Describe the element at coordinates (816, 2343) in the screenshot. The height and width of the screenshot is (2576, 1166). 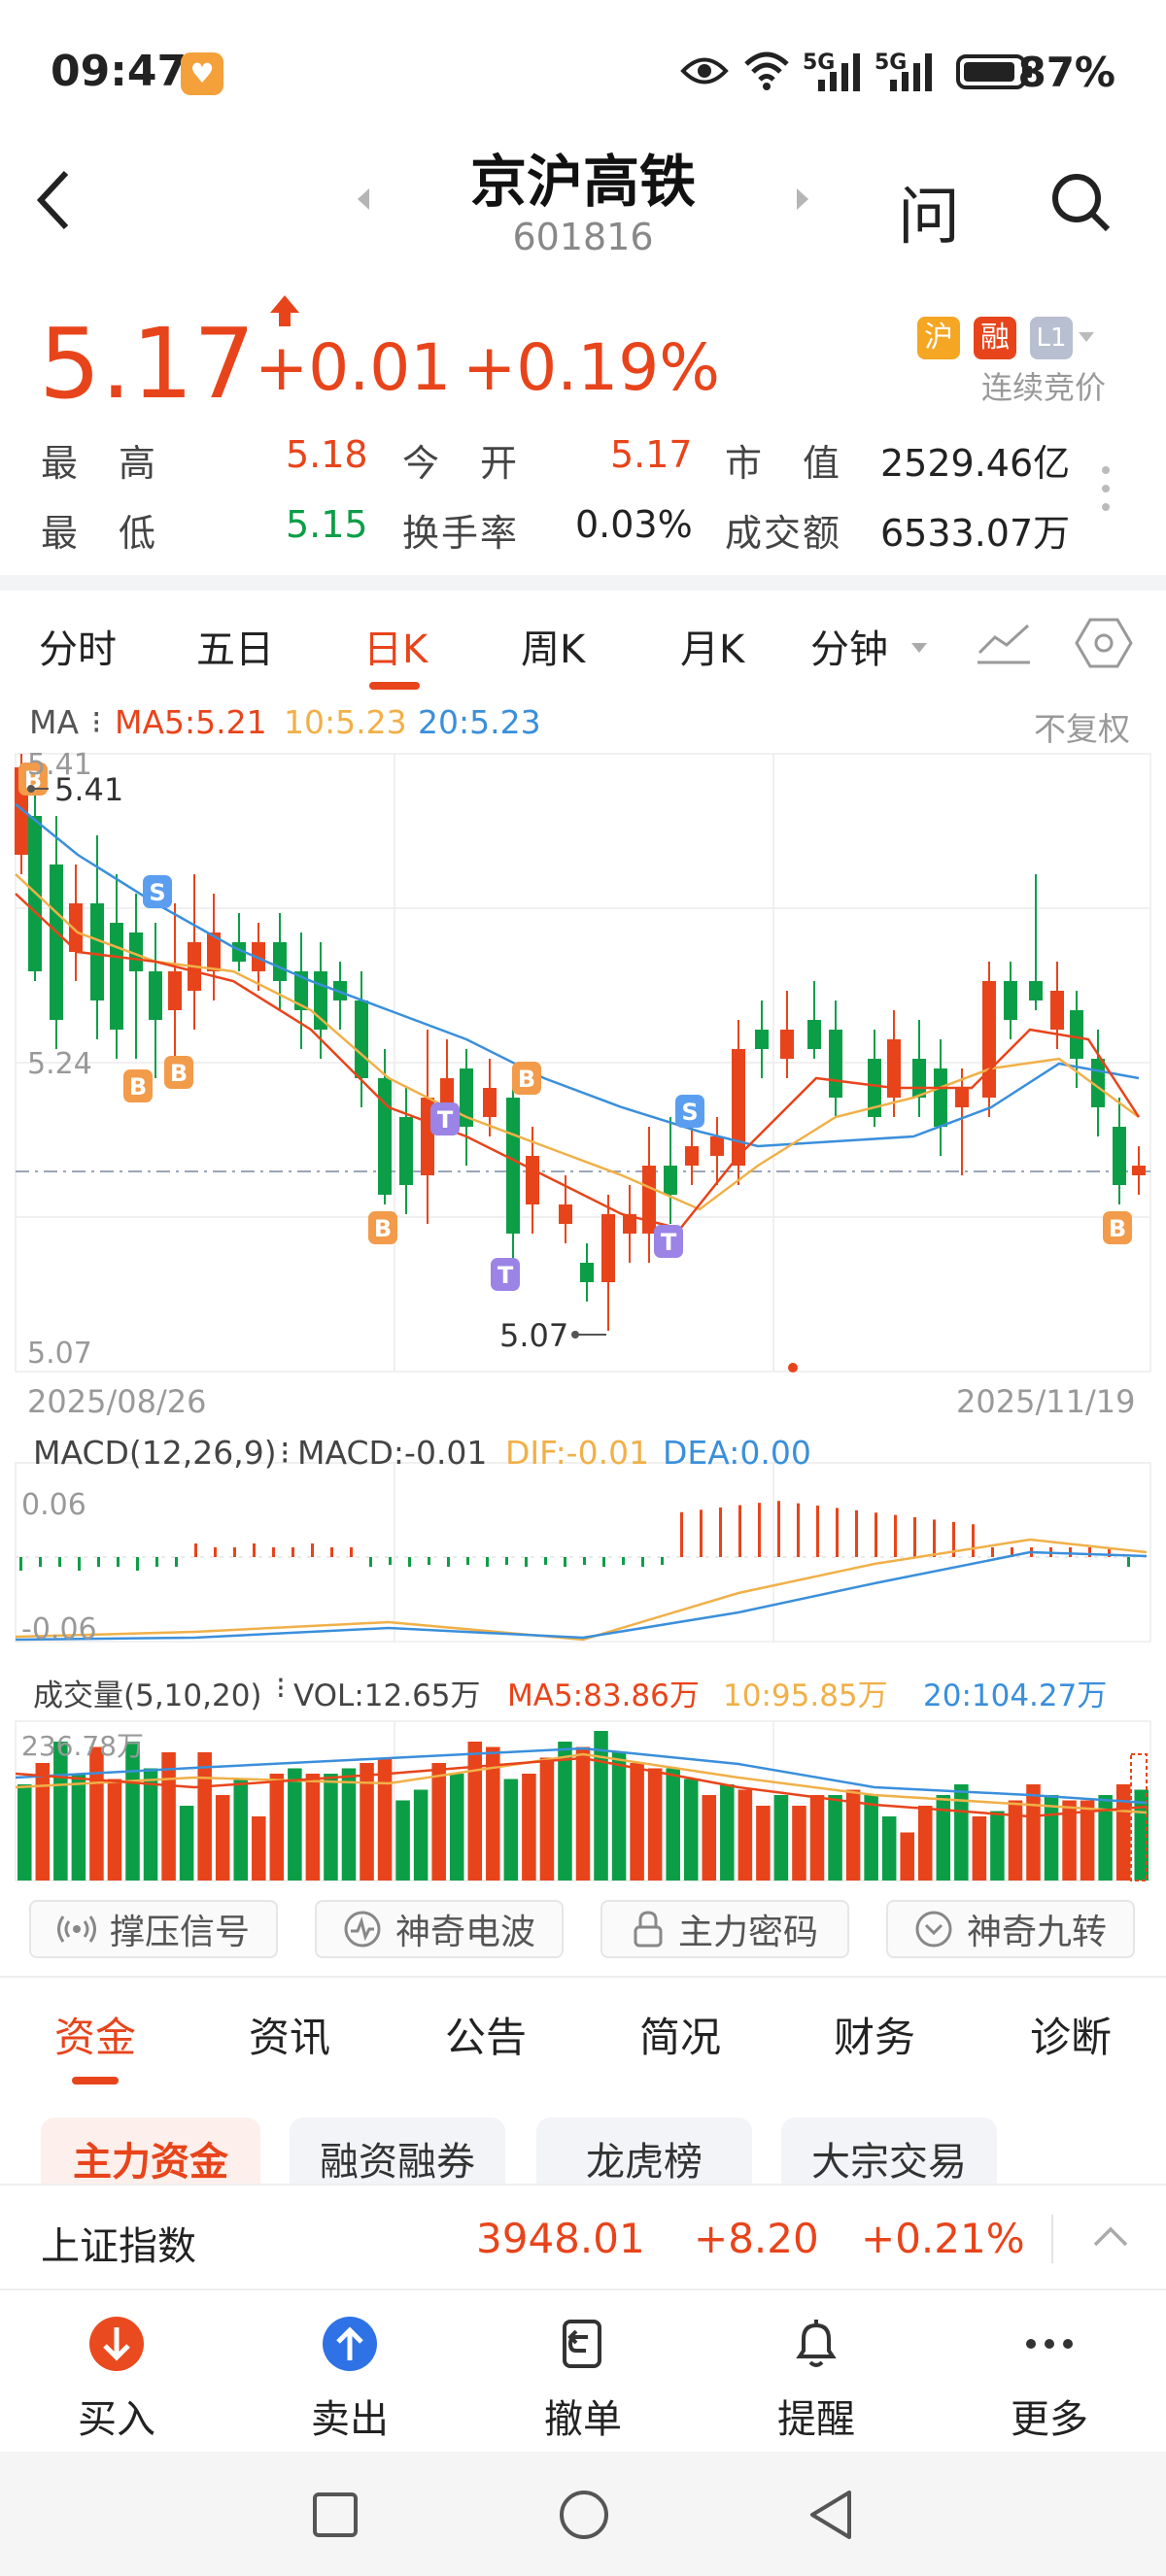
I see `bell-icon` at that location.